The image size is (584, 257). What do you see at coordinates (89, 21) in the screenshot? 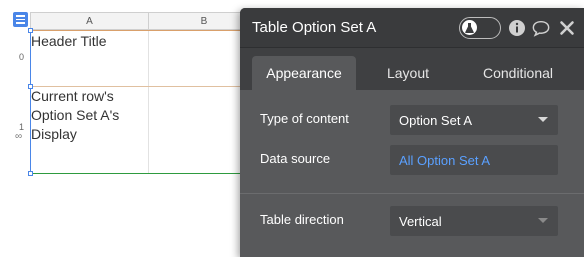
I see `column-header-a: A` at bounding box center [89, 21].